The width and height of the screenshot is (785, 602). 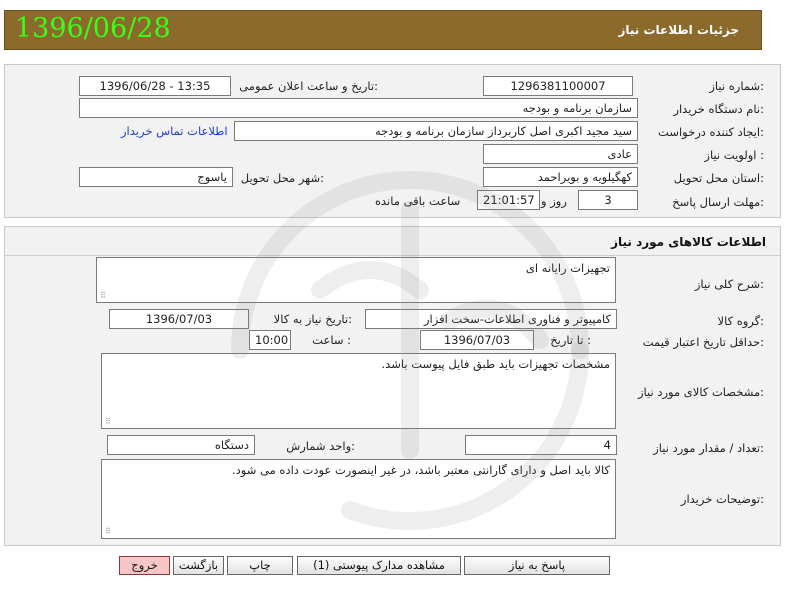 What do you see at coordinates (718, 109) in the screenshot?
I see `buyer-org-label: نام دستگاه خریدار:` at bounding box center [718, 109].